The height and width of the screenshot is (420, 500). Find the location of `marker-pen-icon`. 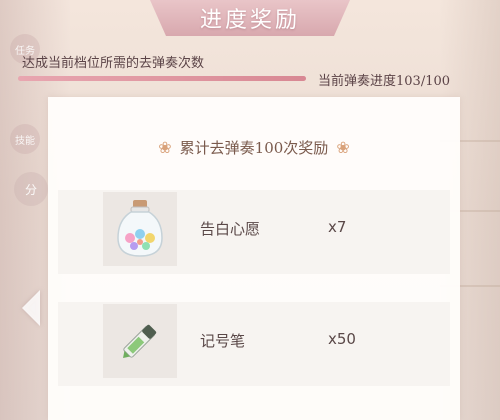

marker-pen-icon is located at coordinates (140, 341).